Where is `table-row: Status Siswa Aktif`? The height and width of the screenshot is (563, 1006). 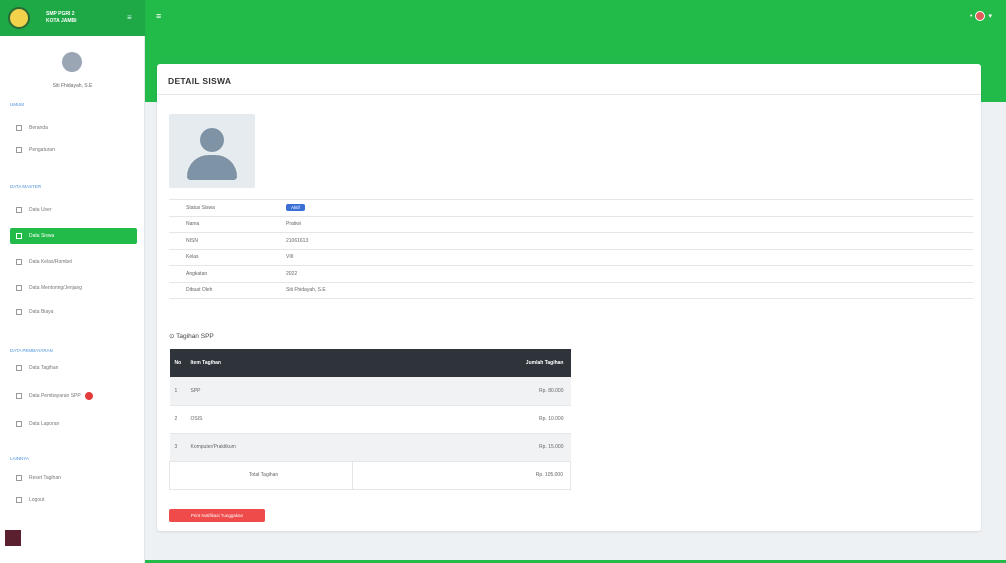 table-row: Status Siswa Aktif is located at coordinates (571, 207).